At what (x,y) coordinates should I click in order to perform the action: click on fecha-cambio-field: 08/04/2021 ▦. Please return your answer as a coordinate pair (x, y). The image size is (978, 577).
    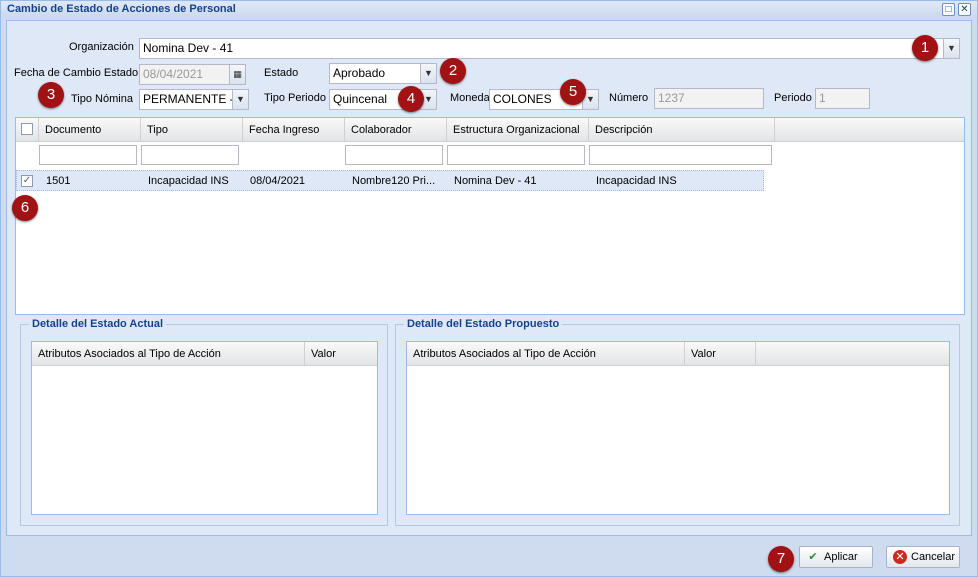
    Looking at the image, I should click on (192, 74).